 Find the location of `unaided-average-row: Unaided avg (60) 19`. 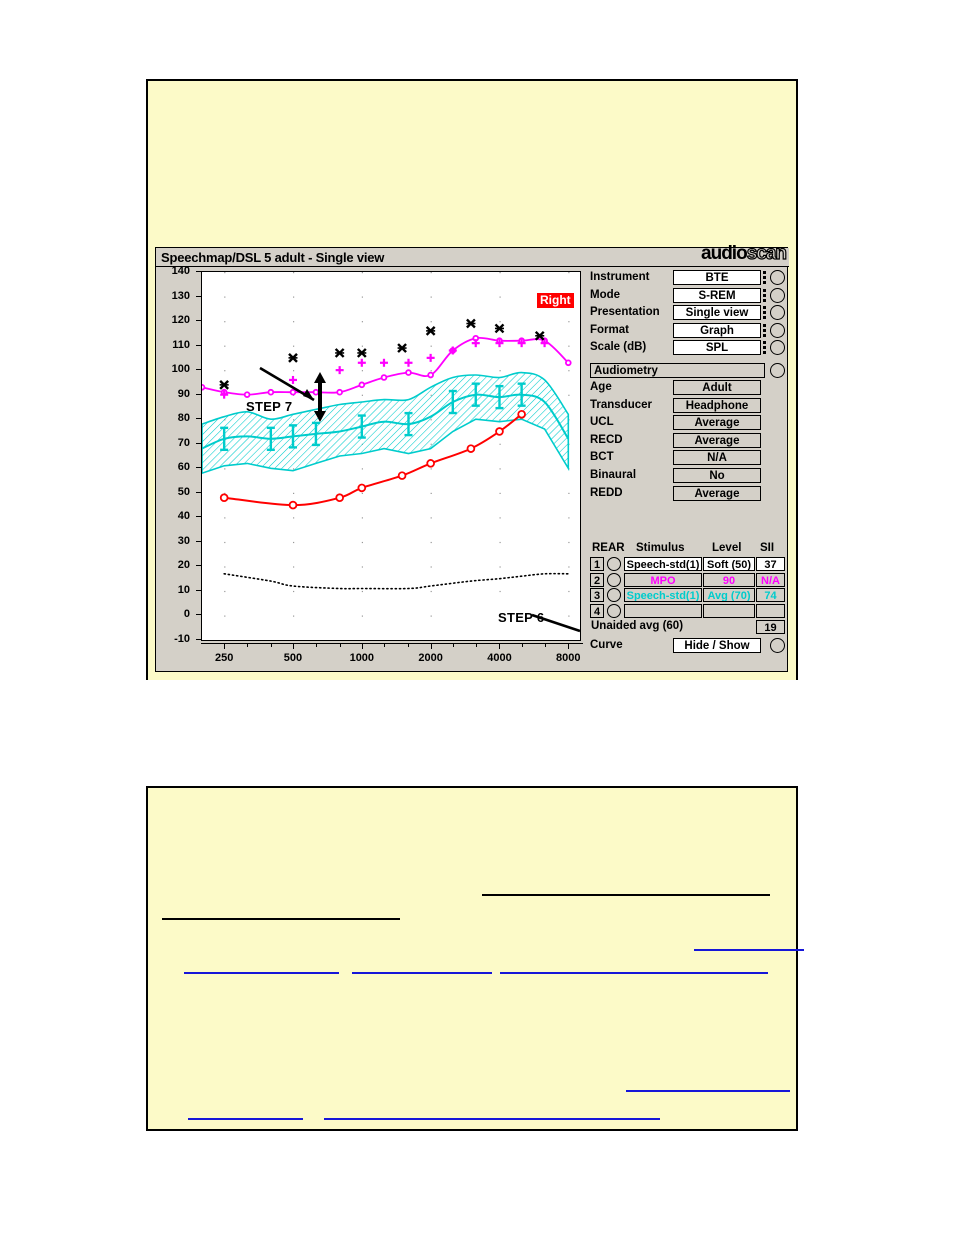

unaided-average-row: Unaided avg (60) 19 is located at coordinates (687, 628).